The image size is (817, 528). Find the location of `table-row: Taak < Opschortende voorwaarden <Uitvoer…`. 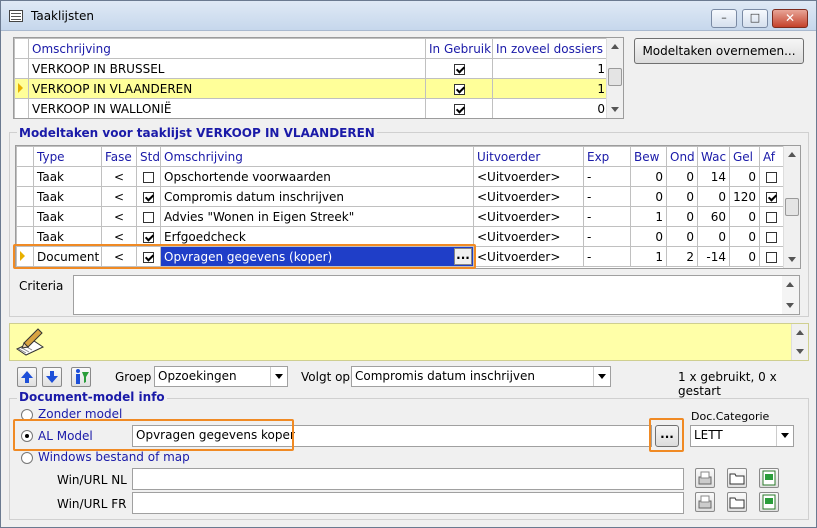

table-row: Taak < Opschortende voorwaarden <Uitvoer… is located at coordinates (400, 176).